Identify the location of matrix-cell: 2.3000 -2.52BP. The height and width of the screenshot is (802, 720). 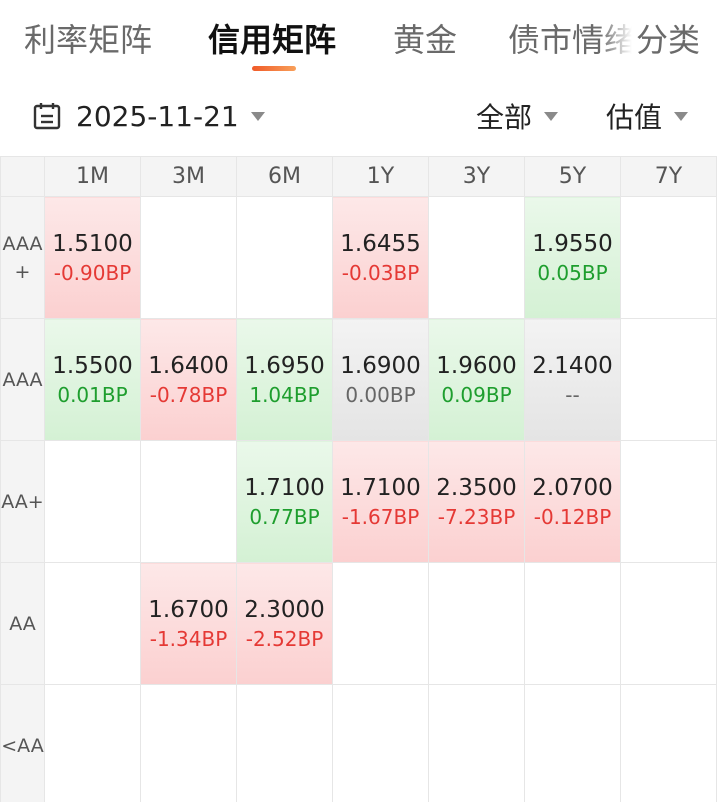
(284, 623).